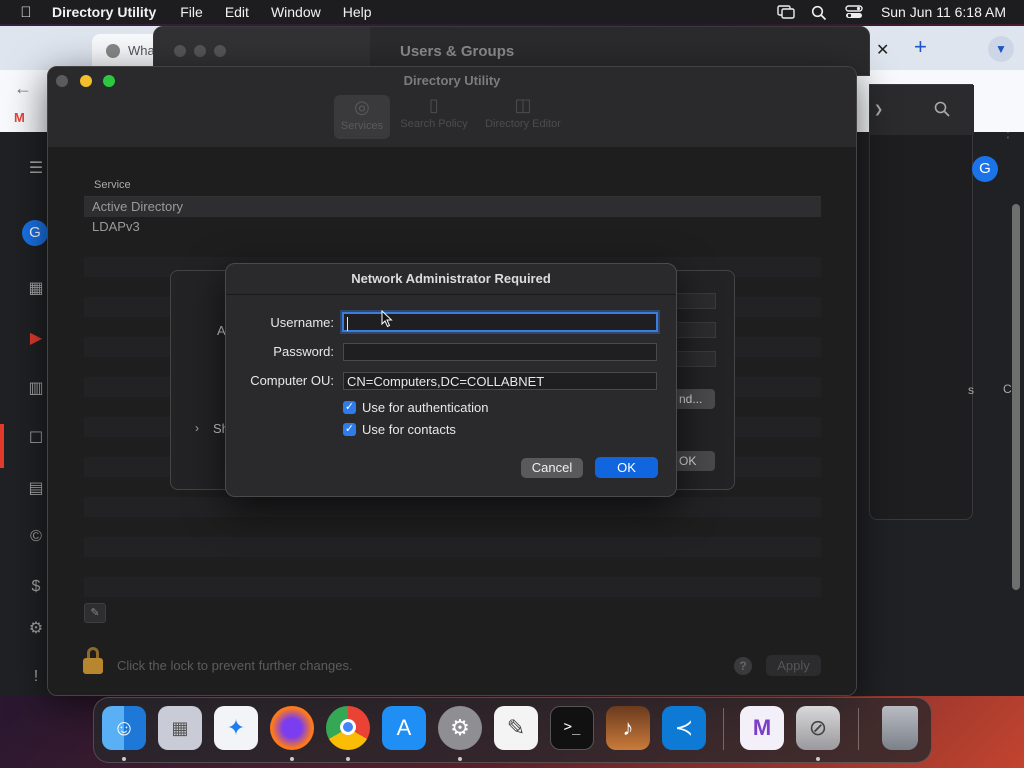 This screenshot has height=768, width=1024. Describe the element at coordinates (362, 126) in the screenshot. I see `services-tab-label: Services` at that location.